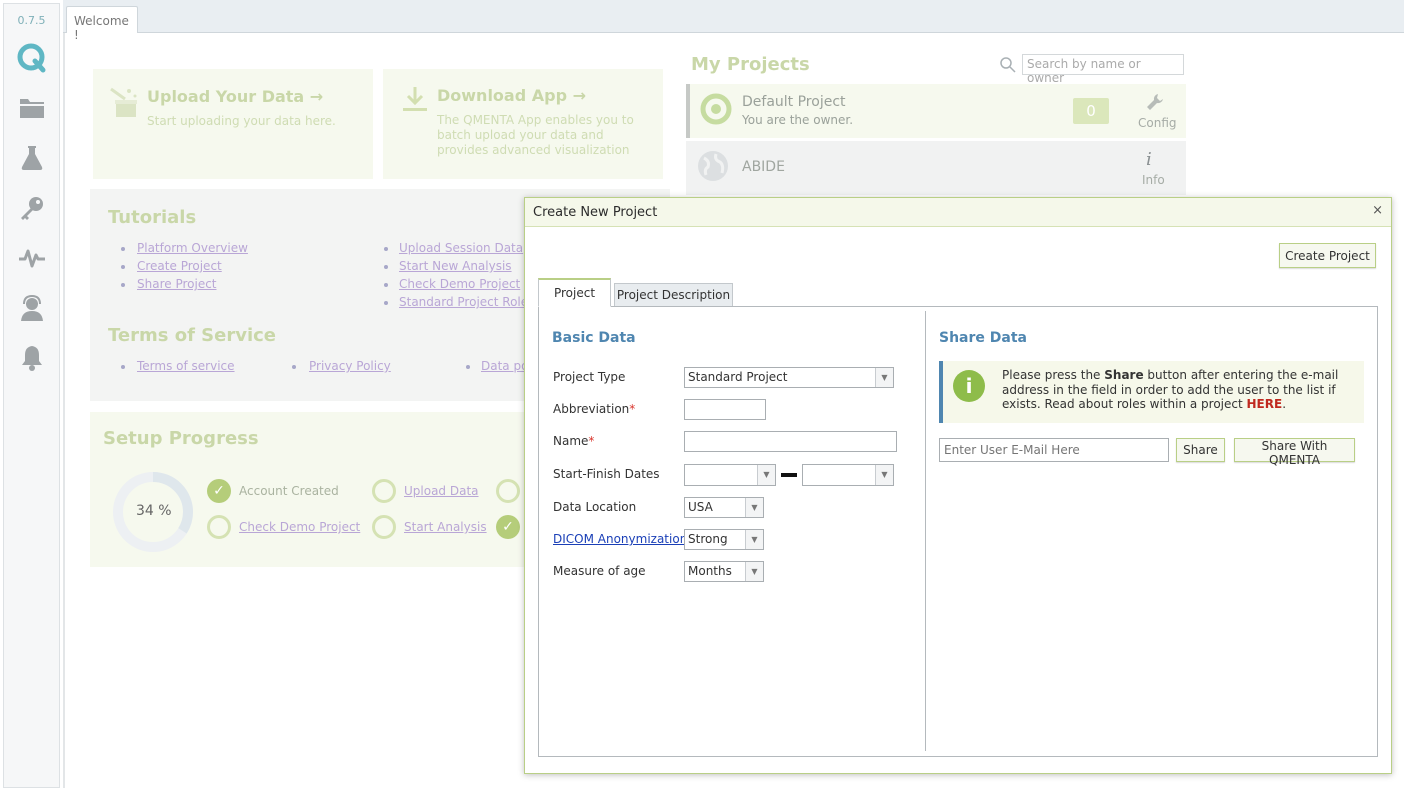 Image resolution: width=1404 pixels, height=788 pixels. What do you see at coordinates (848, 475) in the screenshot?
I see `finish-date-picker: ▼` at bounding box center [848, 475].